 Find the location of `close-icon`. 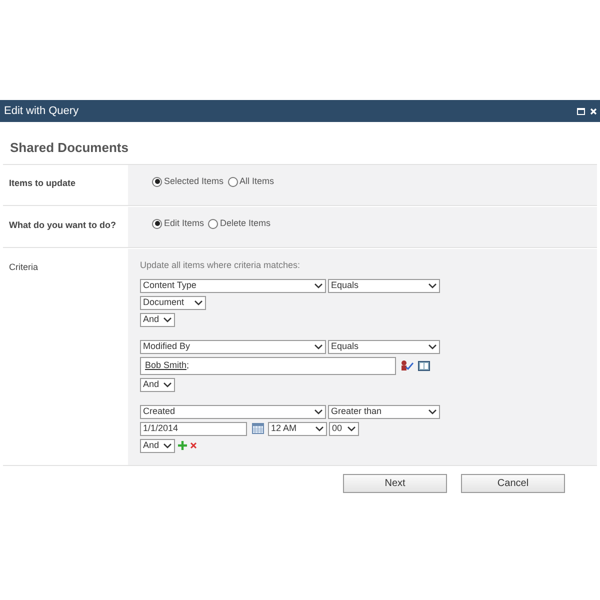

close-icon is located at coordinates (593, 111).